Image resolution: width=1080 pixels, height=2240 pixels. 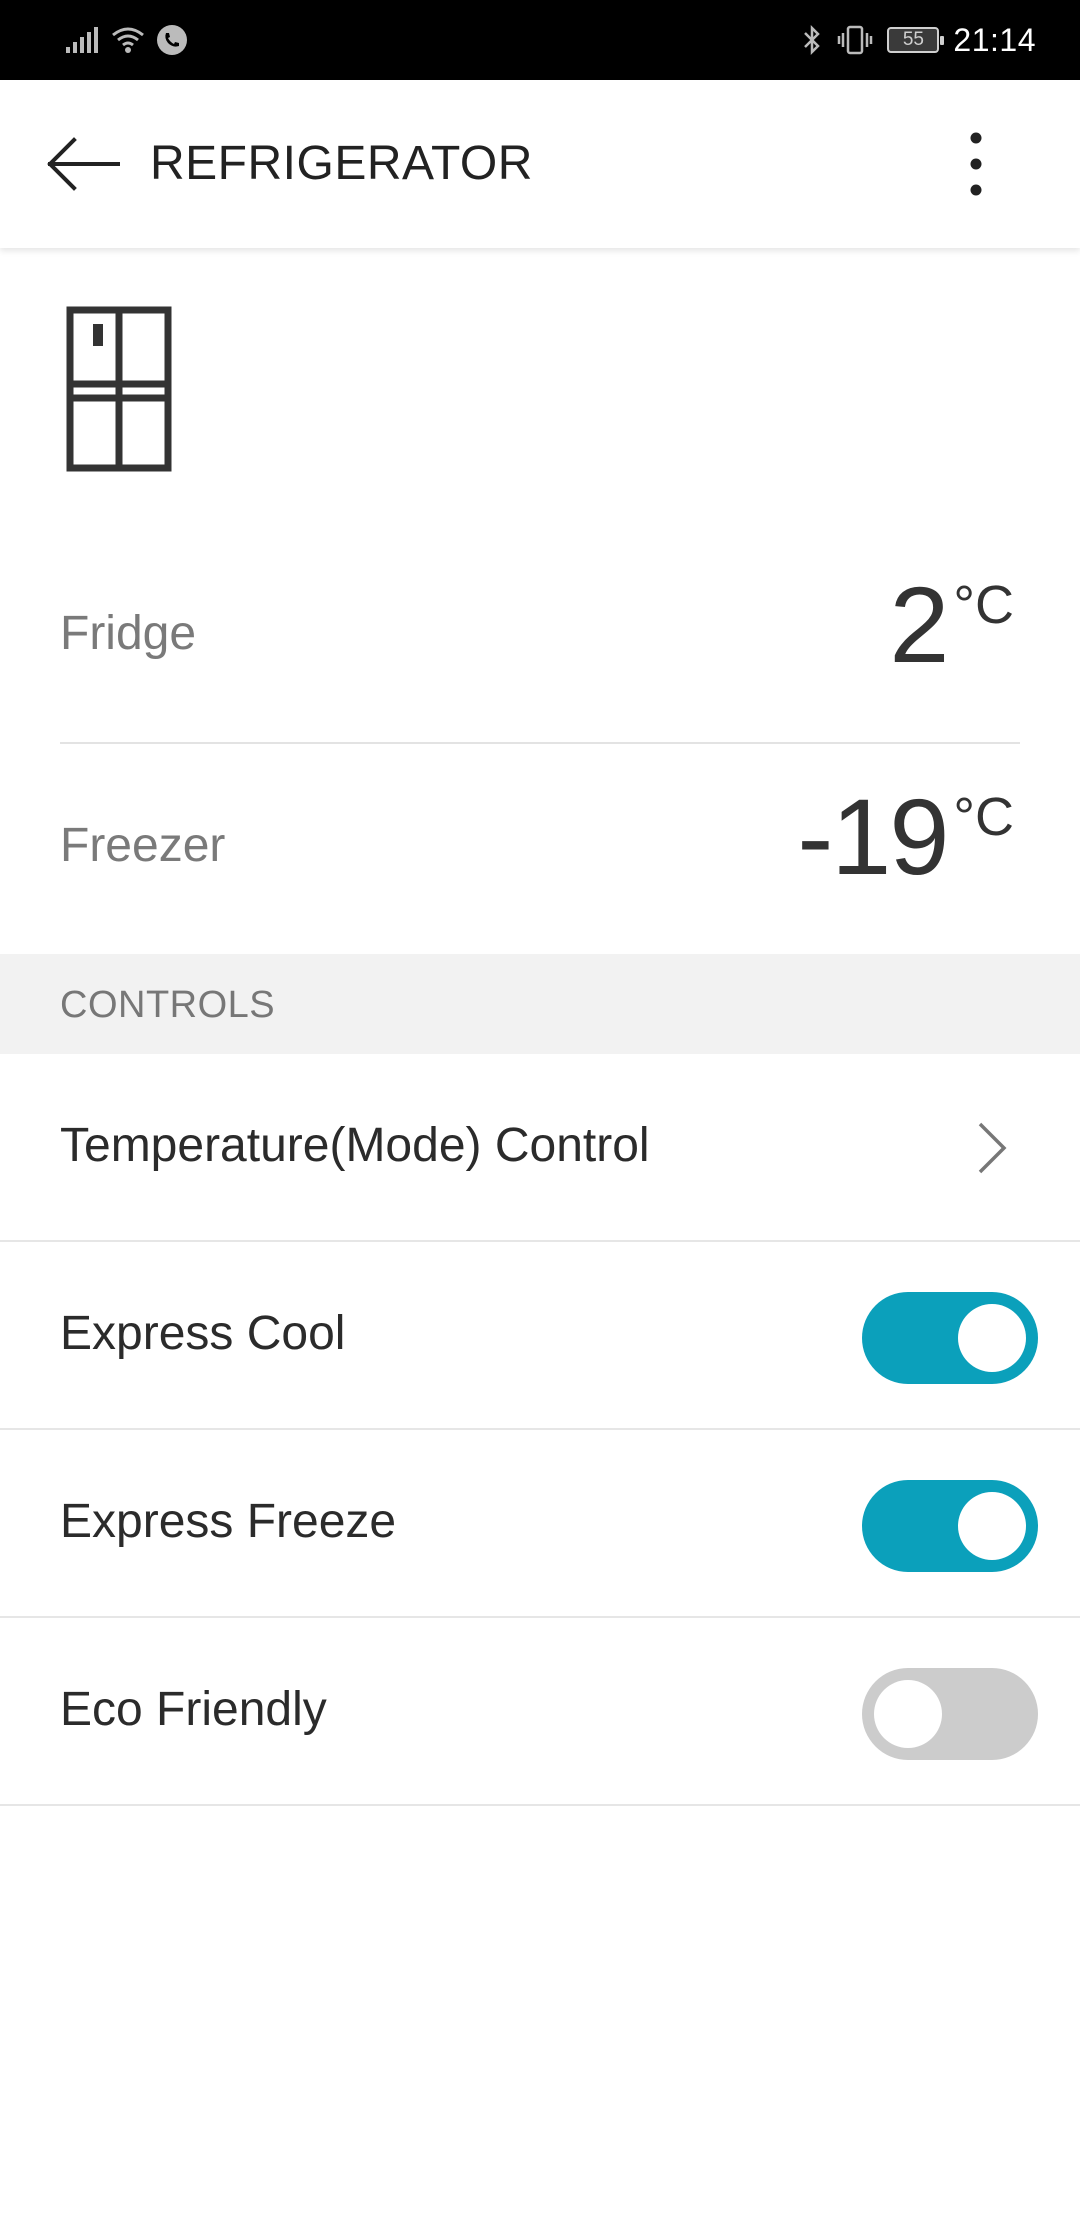 I want to click on battery-icon: 55, so click(x=916, y=40).